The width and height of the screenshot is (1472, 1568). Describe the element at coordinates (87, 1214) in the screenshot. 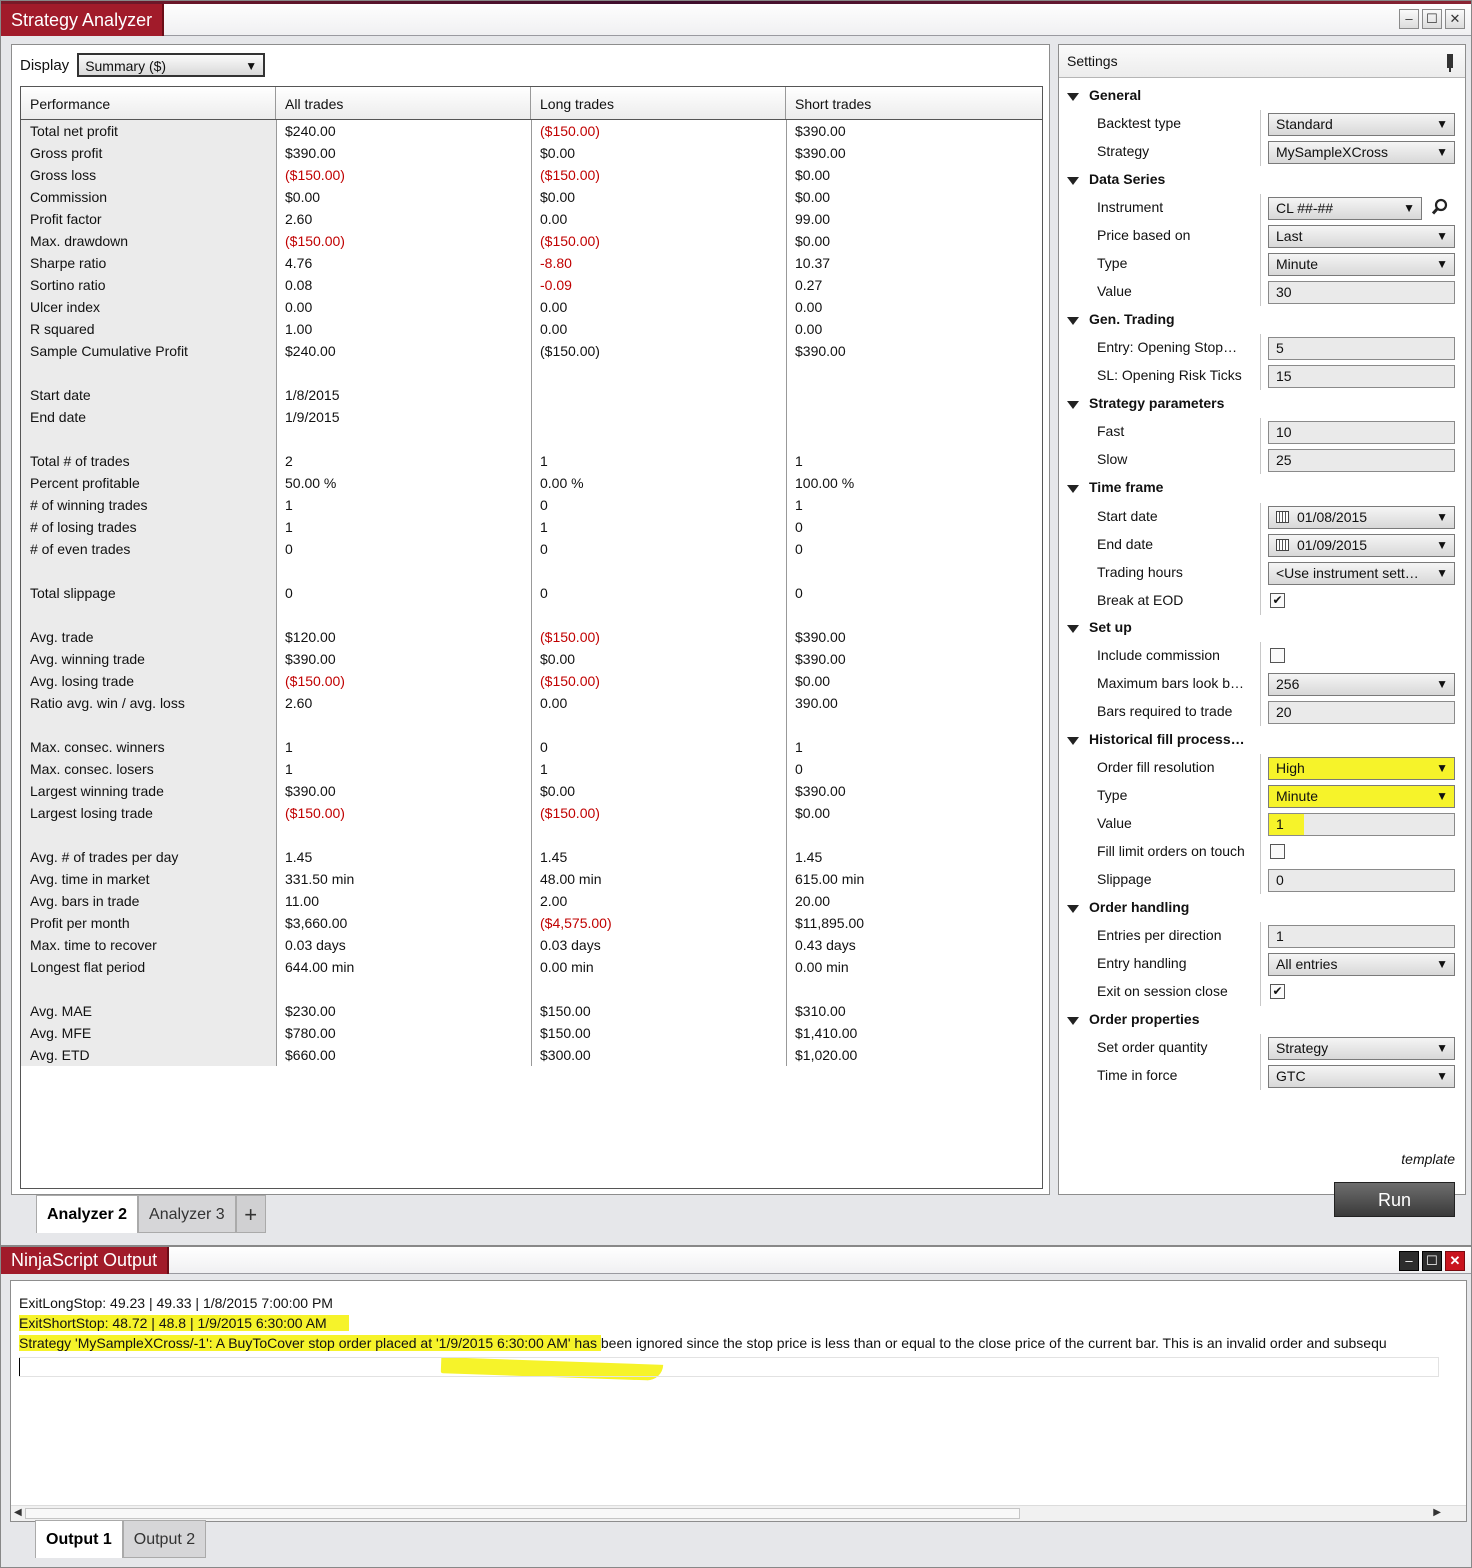

I see `tab-analyzer-2: Analyzer 2` at that location.